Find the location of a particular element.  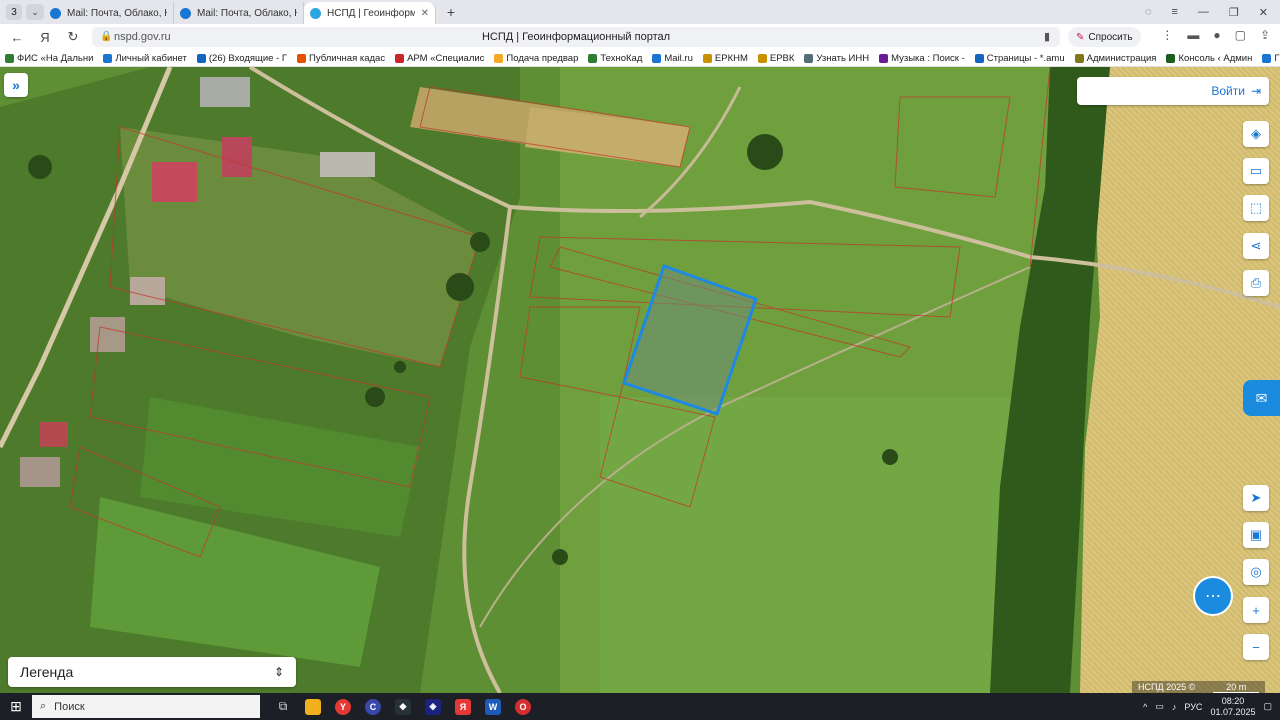

minimize-icon: — is located at coordinates (1203, 12).